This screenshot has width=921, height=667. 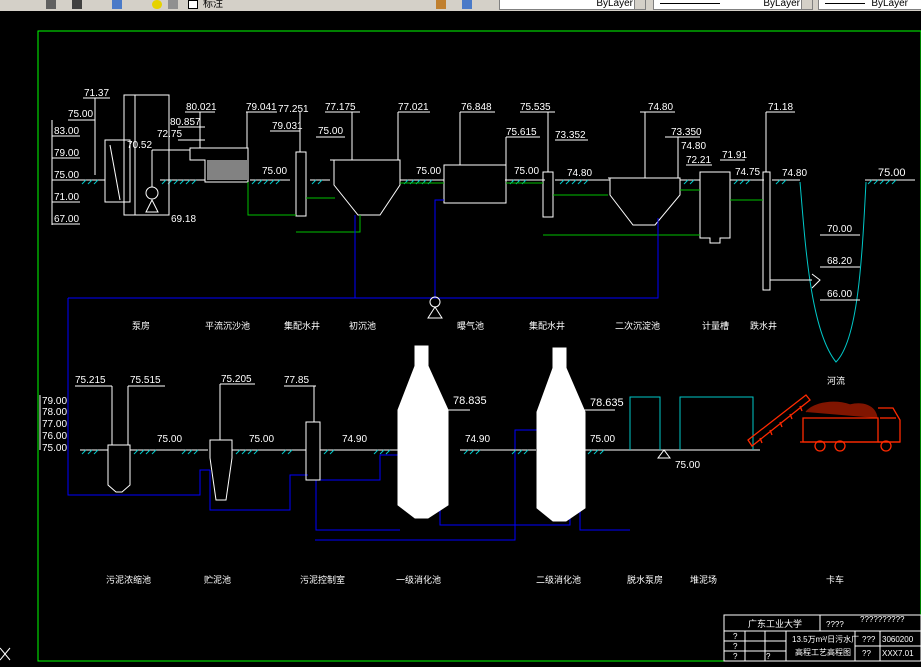 I want to click on meter-level-3: 74.75, so click(x=747, y=172).